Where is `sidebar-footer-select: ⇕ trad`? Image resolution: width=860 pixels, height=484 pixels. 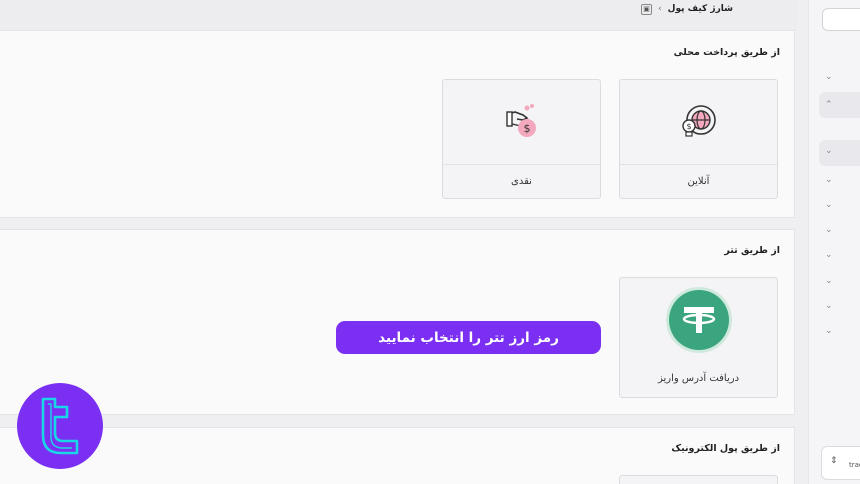 sidebar-footer-select: ⇕ trad is located at coordinates (840, 463).